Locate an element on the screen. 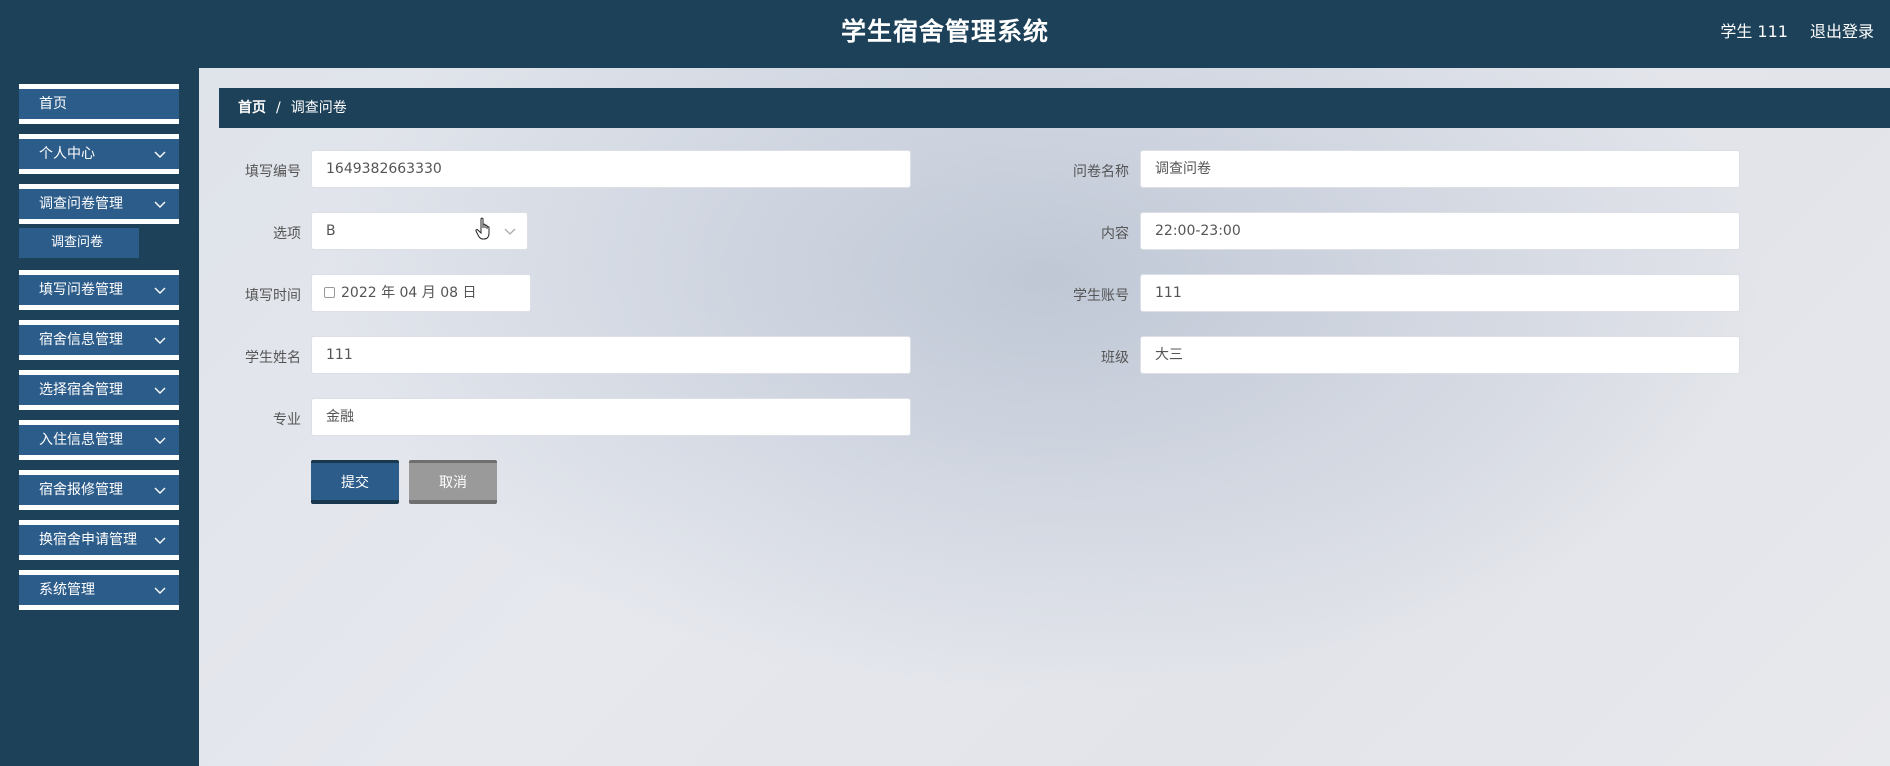  sidebar-item-select-dorm-management: 选择宿舍管理 is located at coordinates (99, 390).